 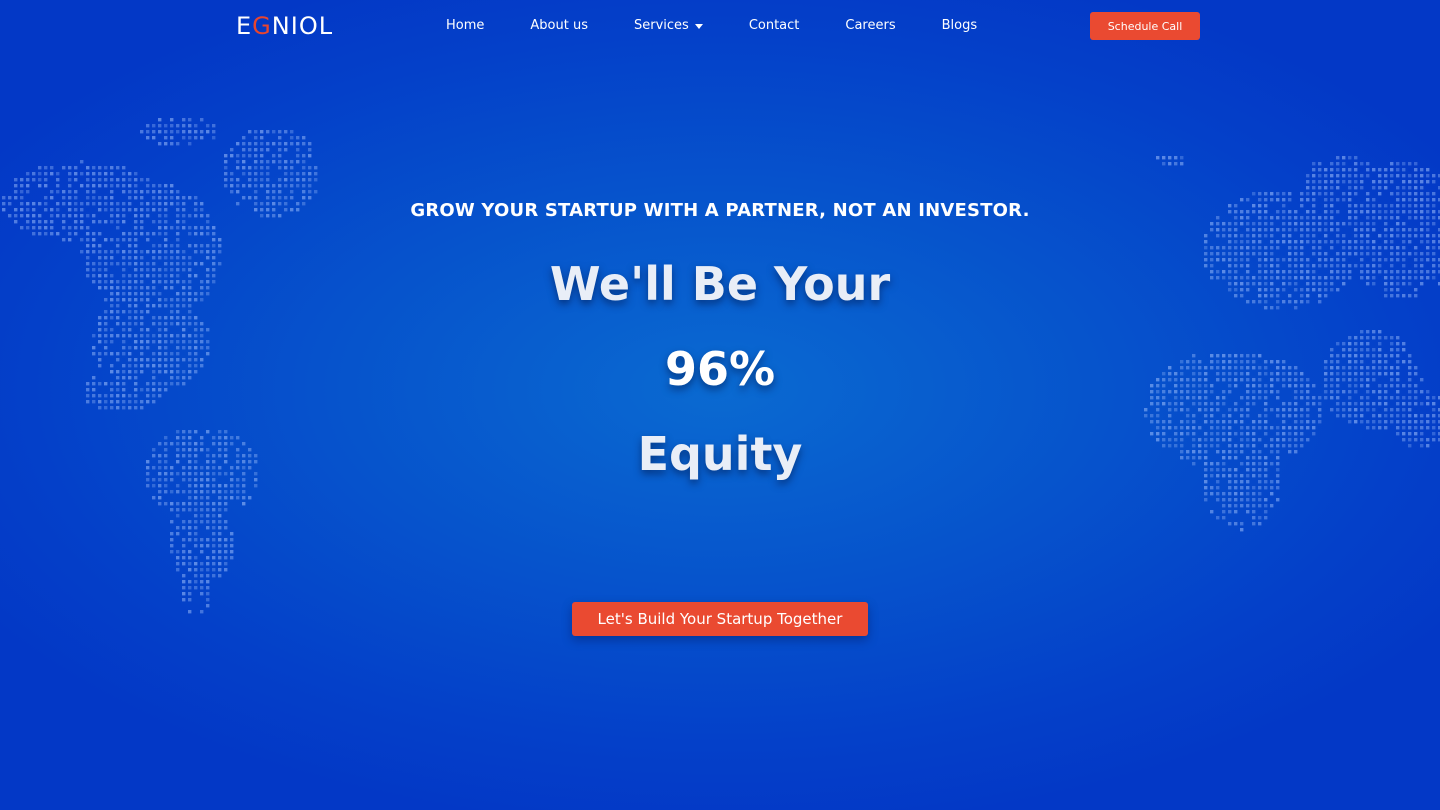 I want to click on hero-headline-line-1: We'll Be Your, so click(x=720, y=284).